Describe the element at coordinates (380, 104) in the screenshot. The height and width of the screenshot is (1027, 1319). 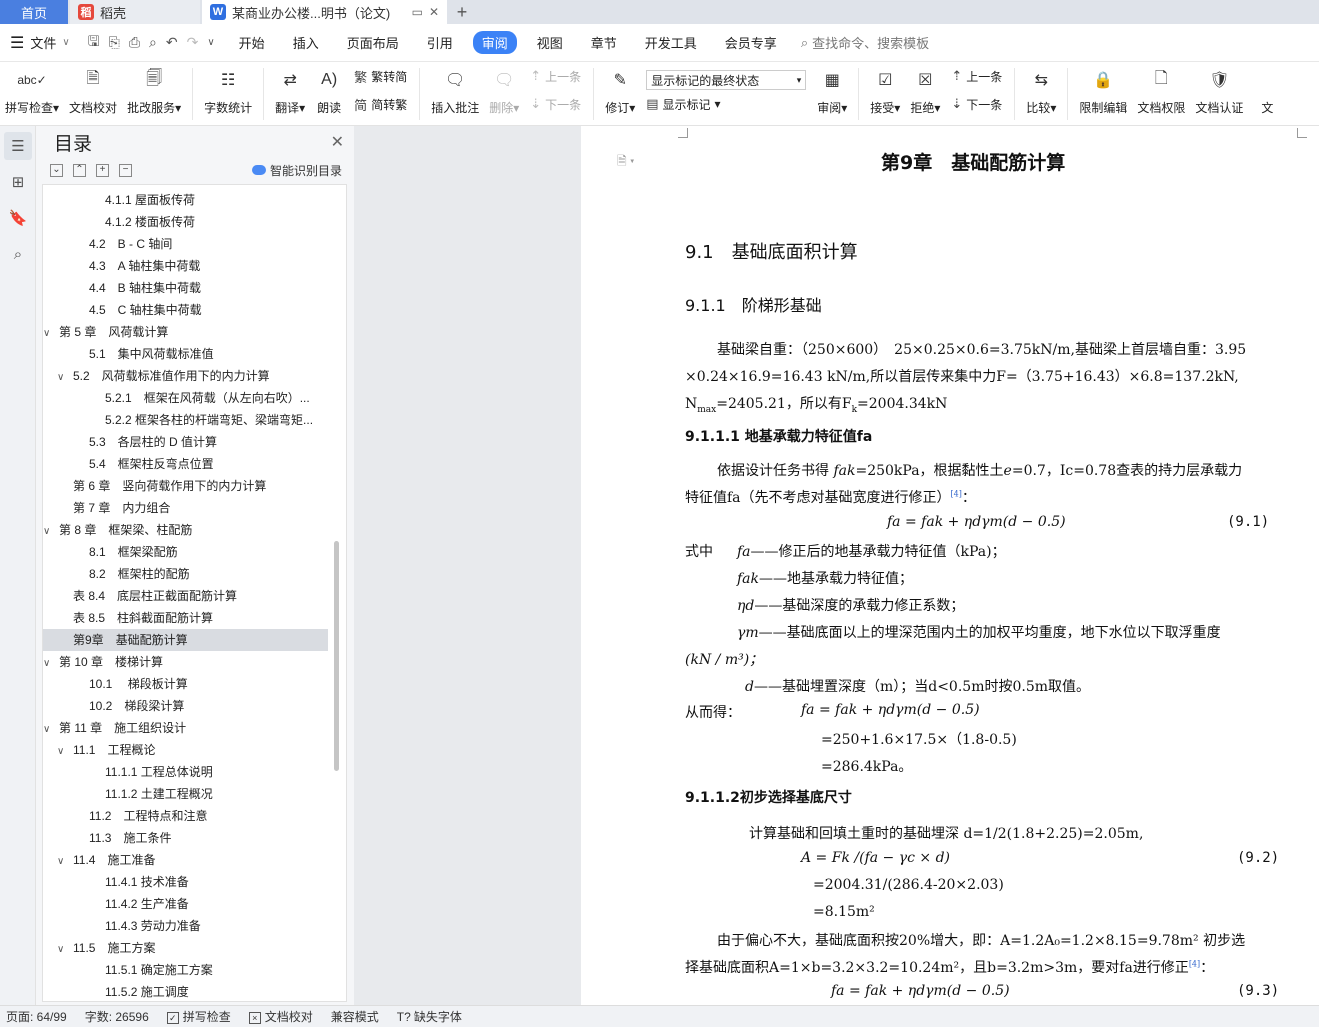
I see `simp-to-trad-button: 简简转繁` at that location.